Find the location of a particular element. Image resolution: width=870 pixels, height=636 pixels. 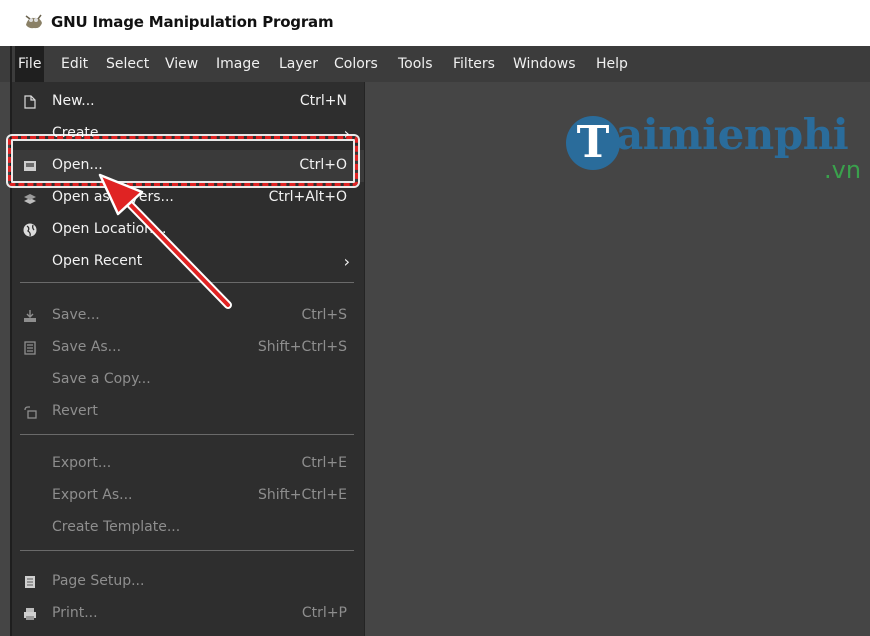

menu-item-shortcut: Shift+Ctrl+S is located at coordinates (302, 347).